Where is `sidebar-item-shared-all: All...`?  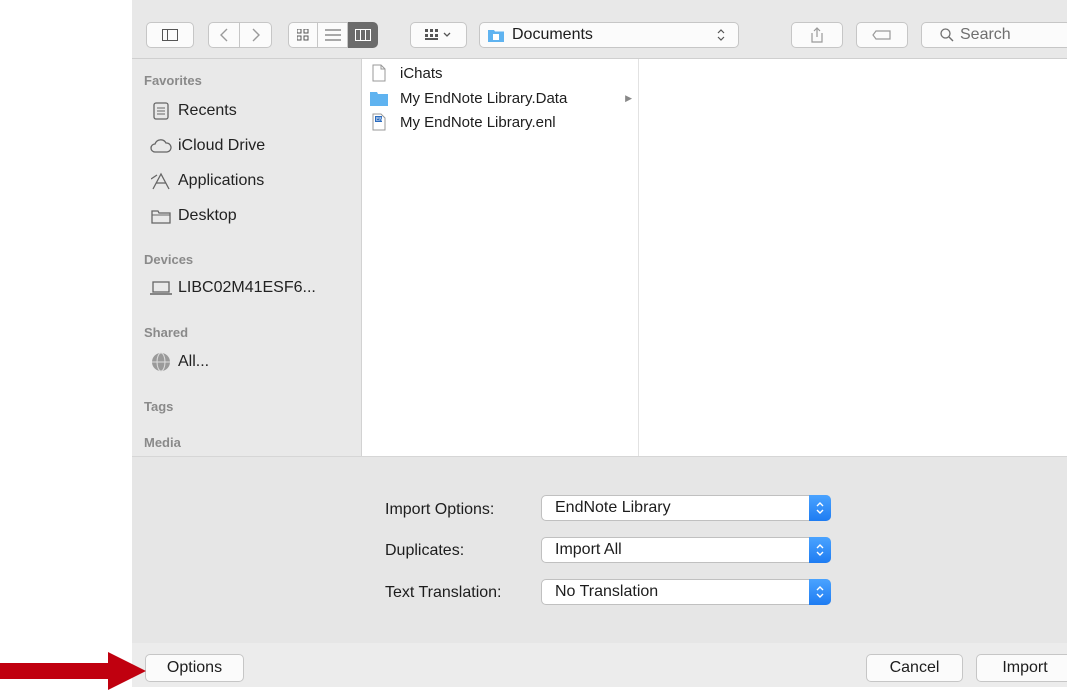
sidebar-item-shared-all: All... is located at coordinates (179, 362).